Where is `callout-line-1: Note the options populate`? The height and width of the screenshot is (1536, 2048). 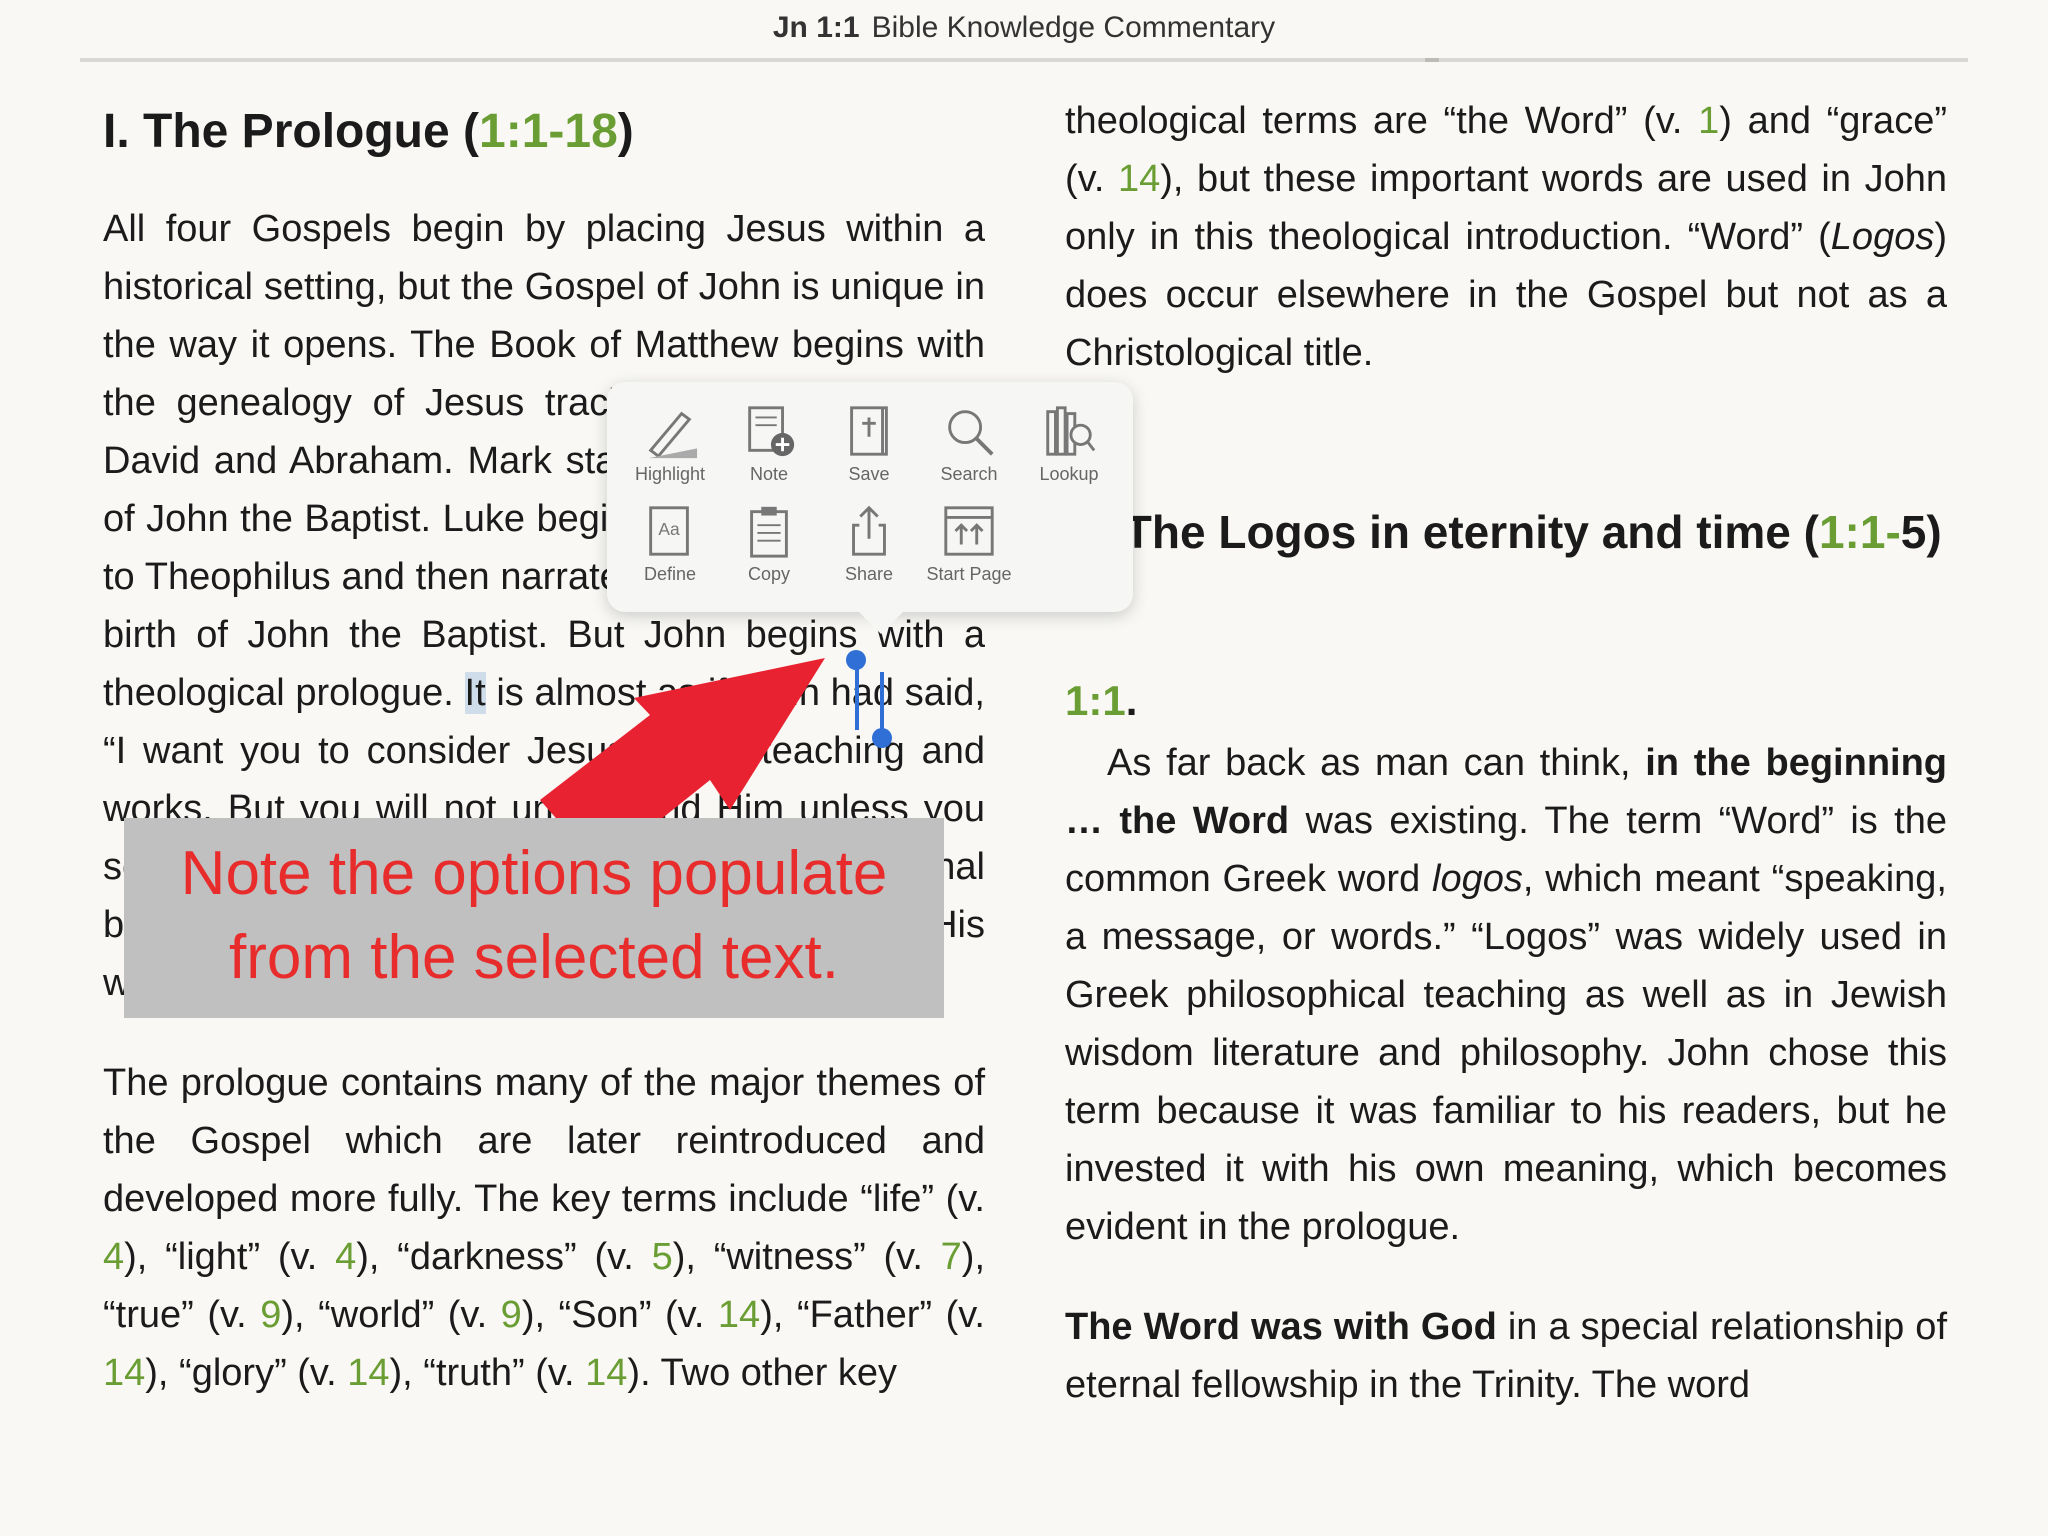 callout-line-1: Note the options populate is located at coordinates (534, 873).